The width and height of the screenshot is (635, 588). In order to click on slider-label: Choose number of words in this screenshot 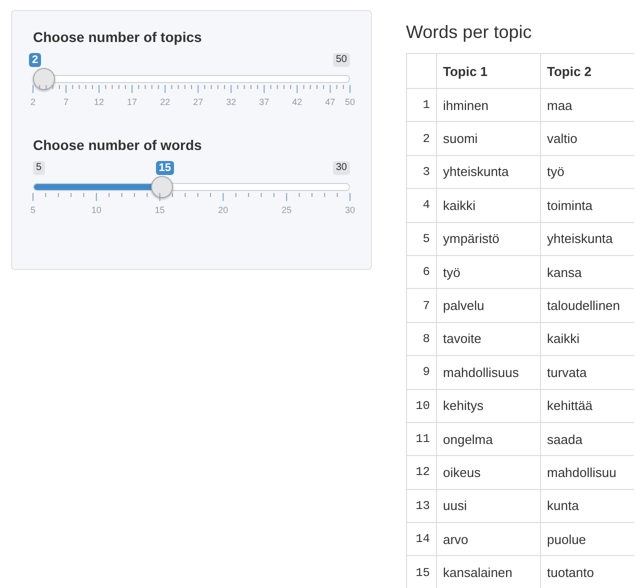, I will do `click(118, 145)`.